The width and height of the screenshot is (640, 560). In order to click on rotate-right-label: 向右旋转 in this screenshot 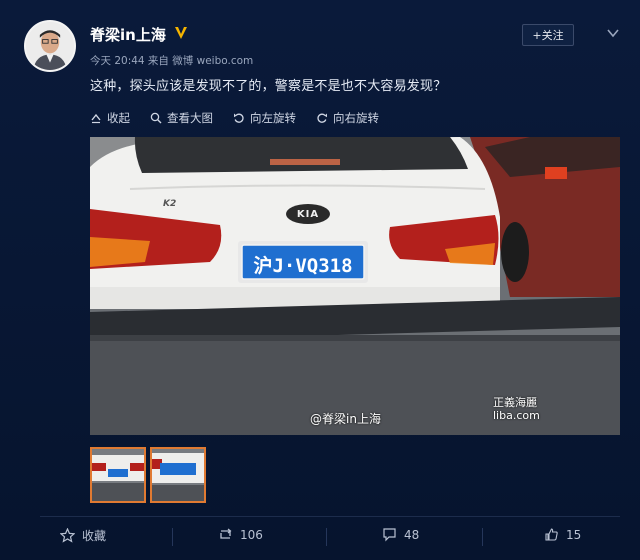, I will do `click(356, 118)`.